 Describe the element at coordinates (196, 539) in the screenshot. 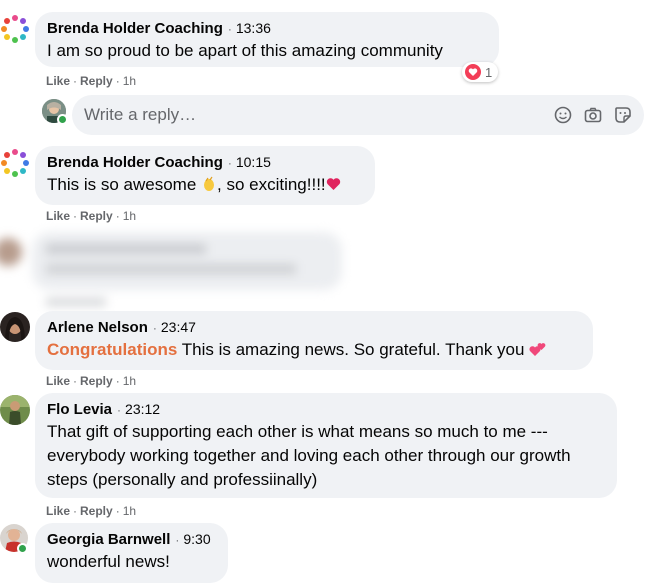

I see `comment-time: 9:30` at that location.